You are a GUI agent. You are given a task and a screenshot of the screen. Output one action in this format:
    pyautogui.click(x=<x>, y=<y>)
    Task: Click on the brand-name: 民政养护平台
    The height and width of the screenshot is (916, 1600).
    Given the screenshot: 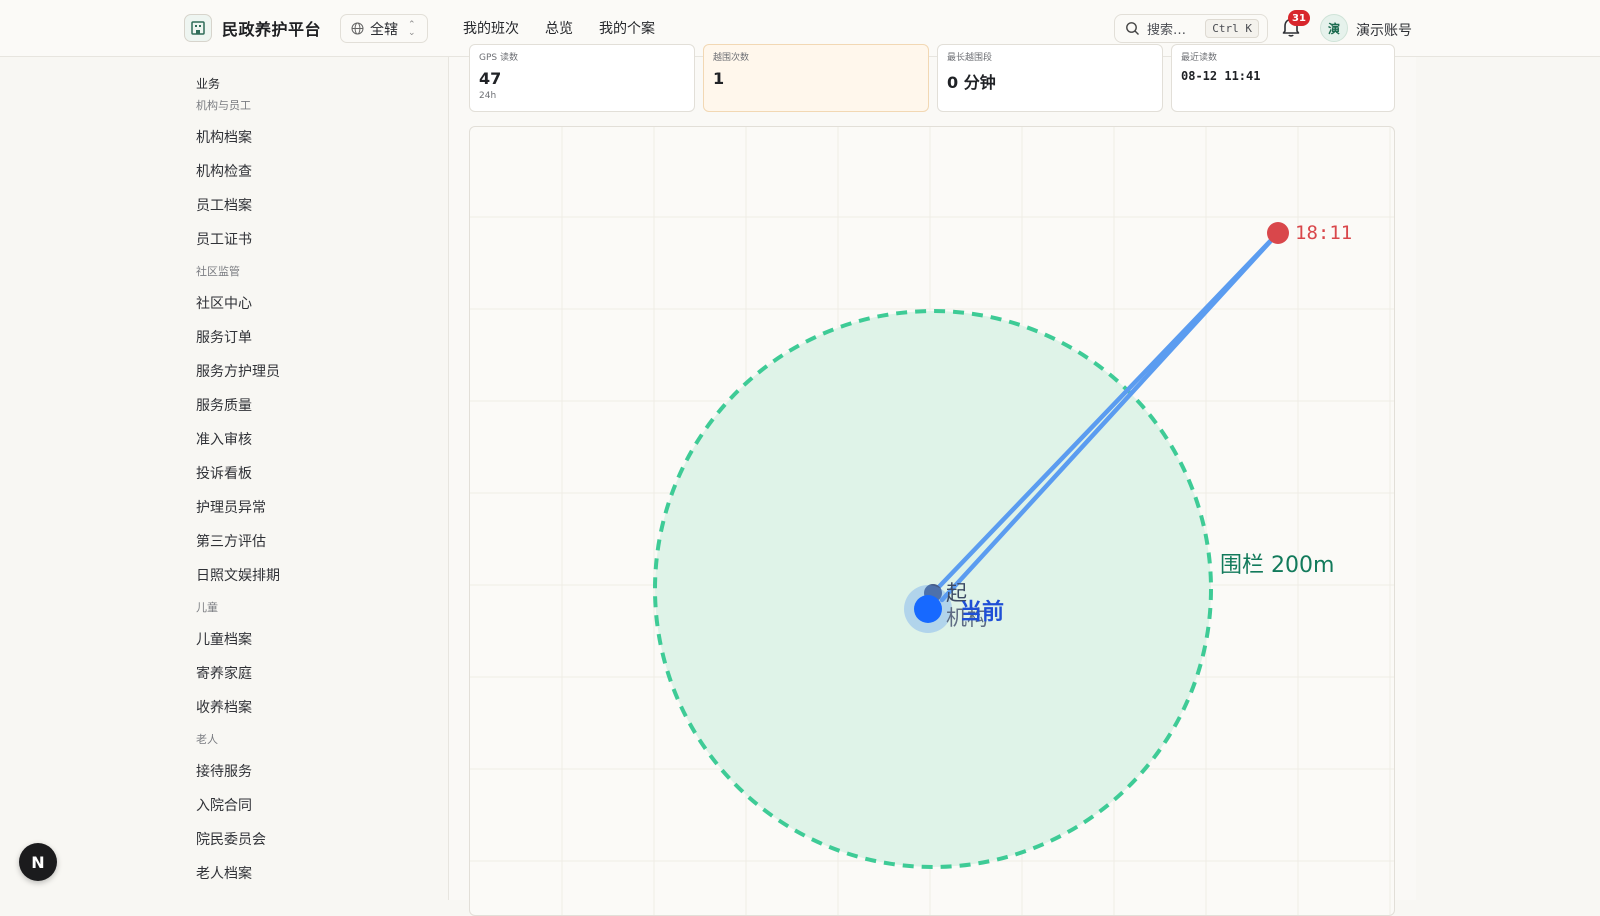 What is the action you would take?
    pyautogui.click(x=272, y=29)
    